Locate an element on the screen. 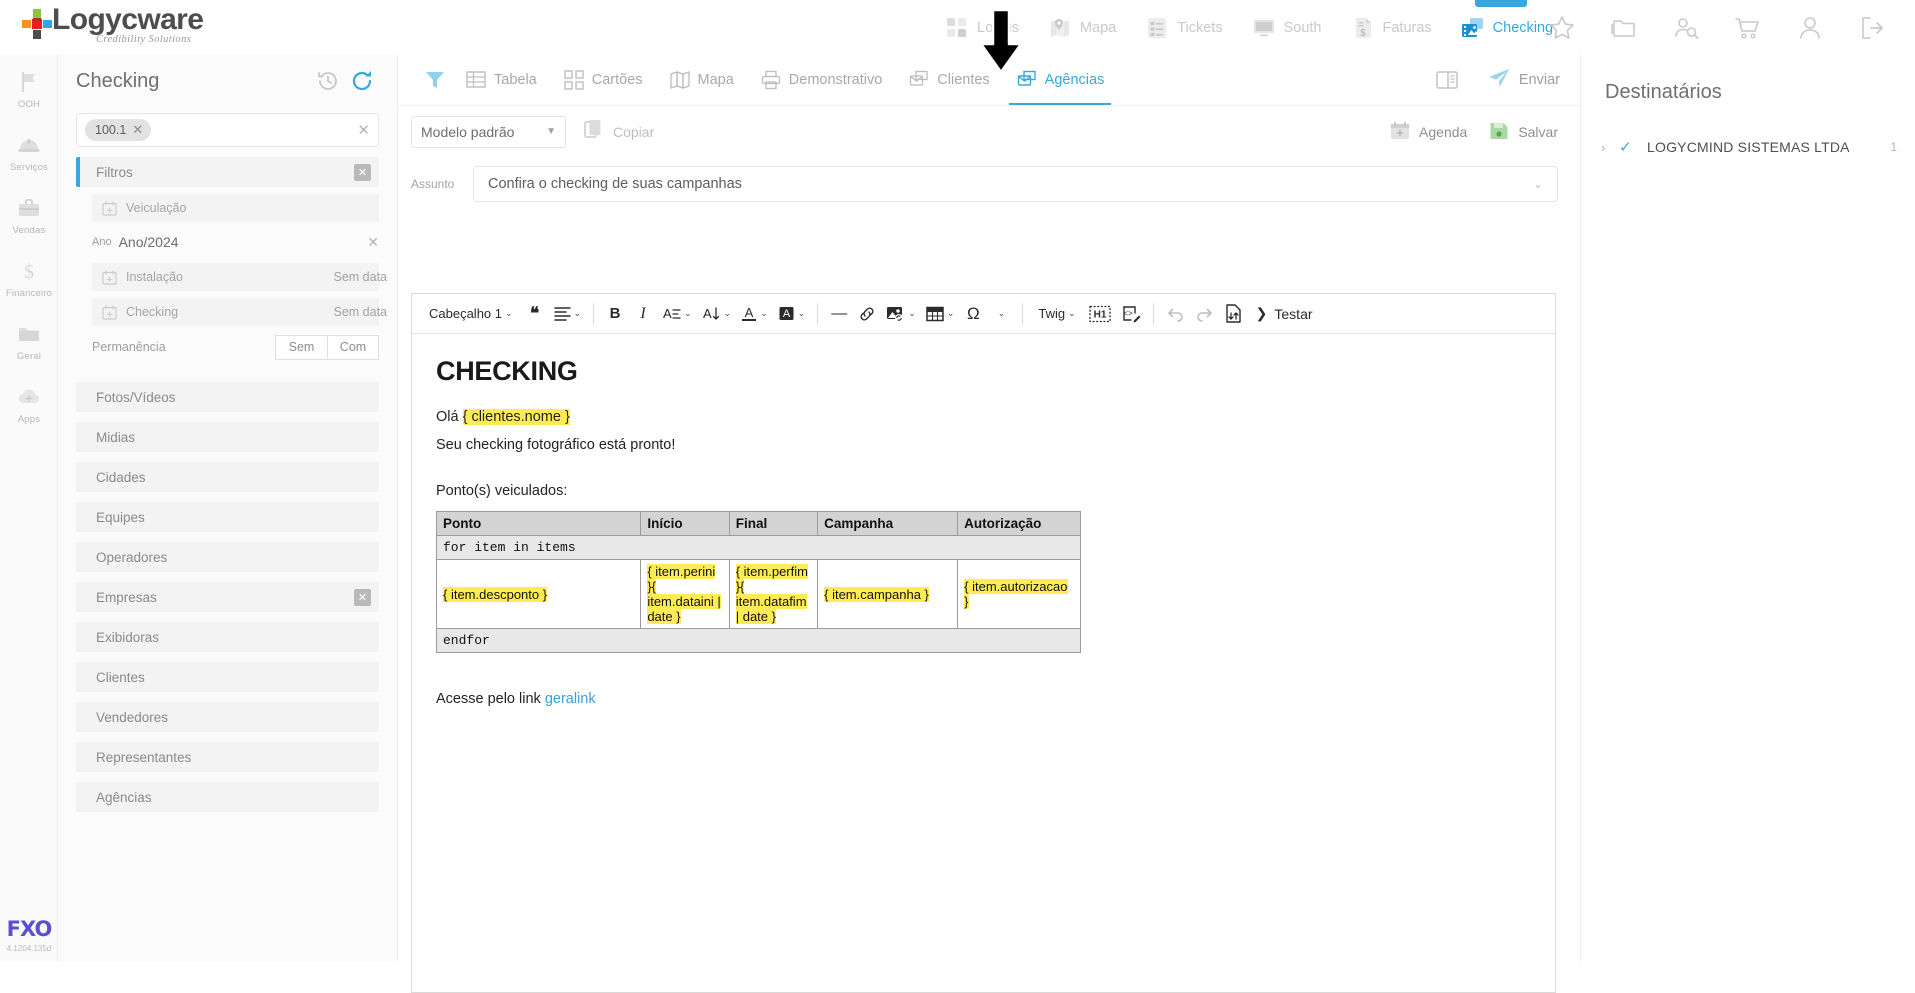  section-clientes: Clientes is located at coordinates (227, 677).